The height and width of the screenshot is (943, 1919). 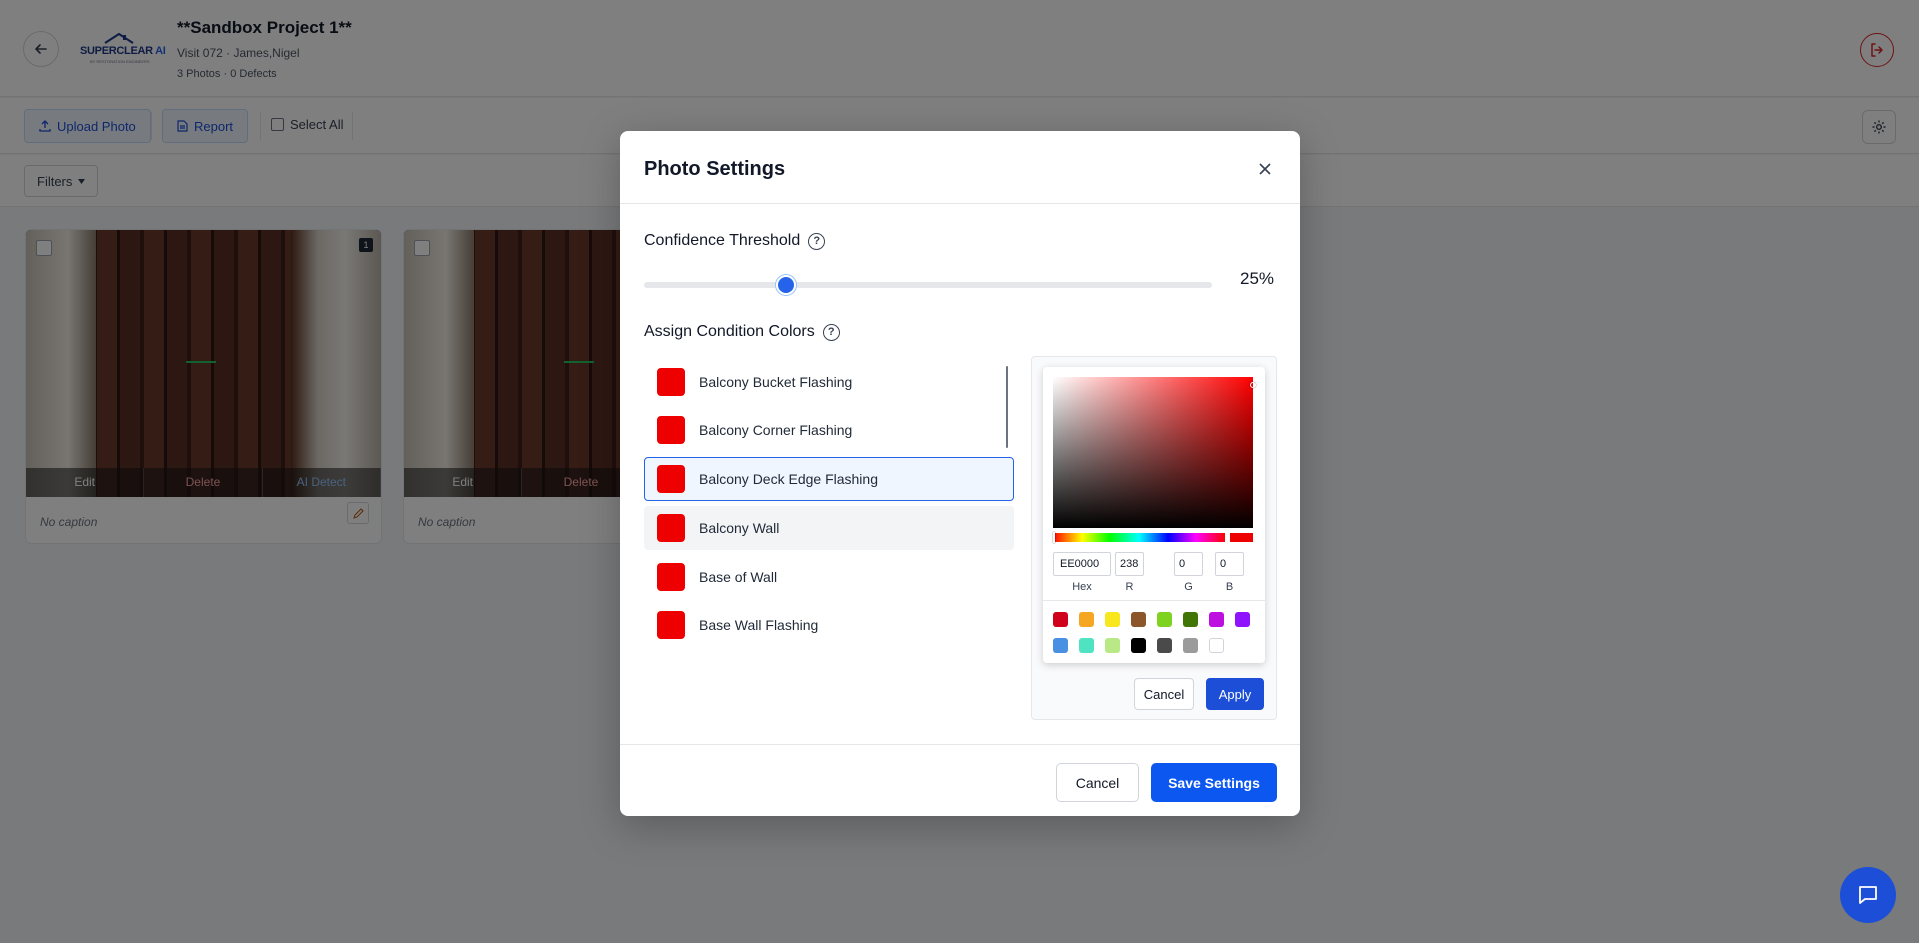 I want to click on saturation-area, so click(x=1153, y=452).